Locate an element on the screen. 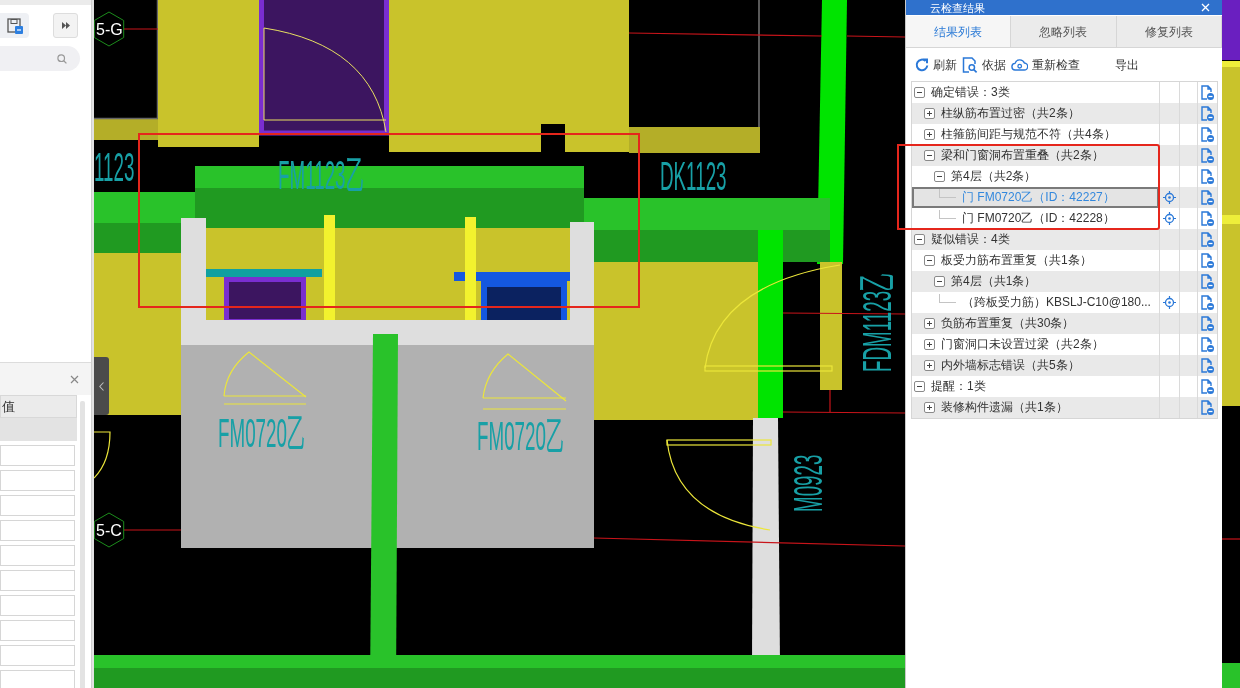 This screenshot has width=1240, height=688. fast-forward-icon is located at coordinates (65, 25).